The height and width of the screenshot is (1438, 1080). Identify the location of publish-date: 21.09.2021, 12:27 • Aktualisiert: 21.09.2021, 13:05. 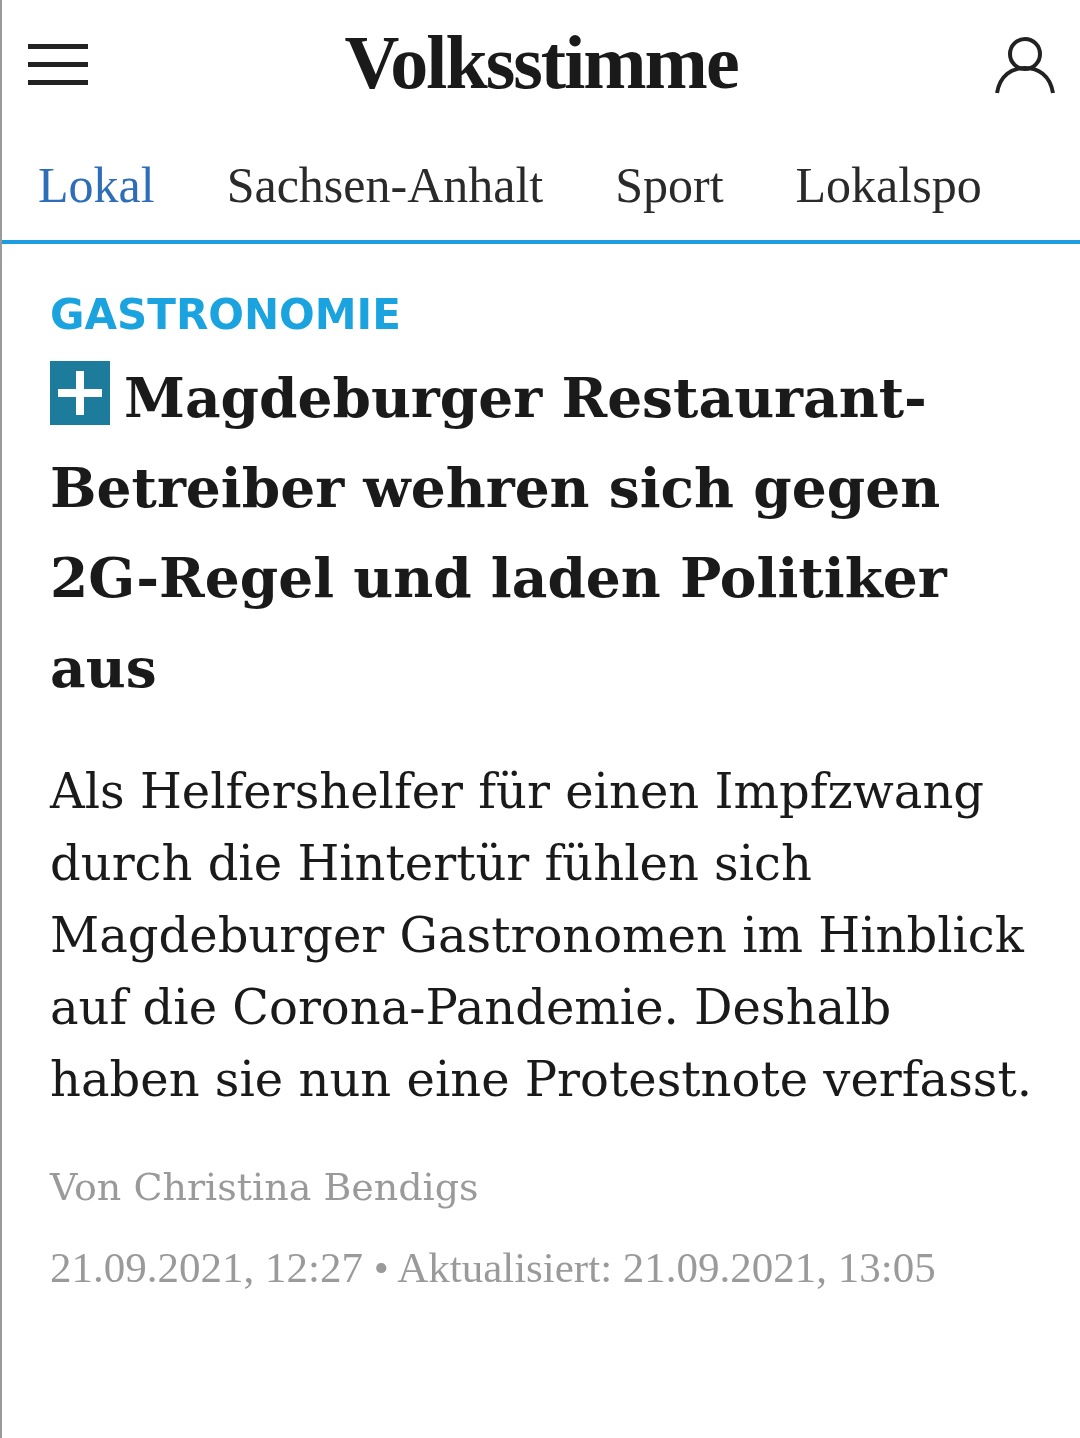
(493, 1267).